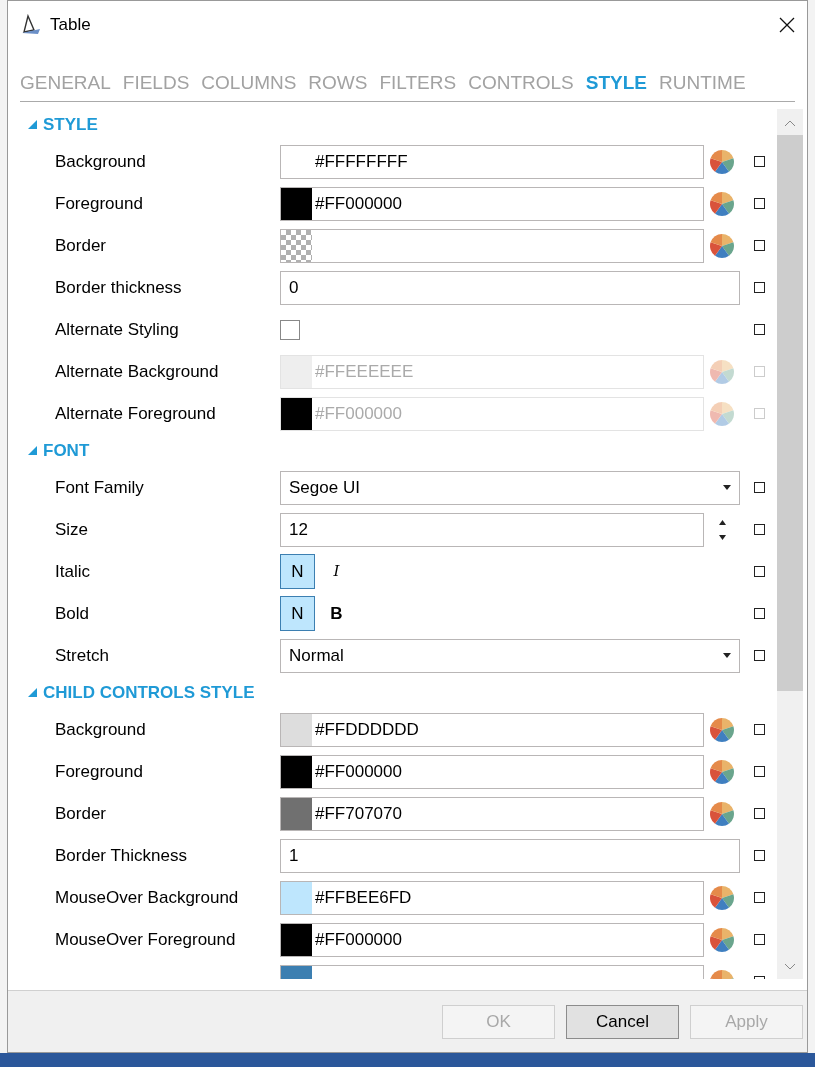 The image size is (815, 1067). What do you see at coordinates (118, 287) in the screenshot?
I see `property-label: Border thickness` at bounding box center [118, 287].